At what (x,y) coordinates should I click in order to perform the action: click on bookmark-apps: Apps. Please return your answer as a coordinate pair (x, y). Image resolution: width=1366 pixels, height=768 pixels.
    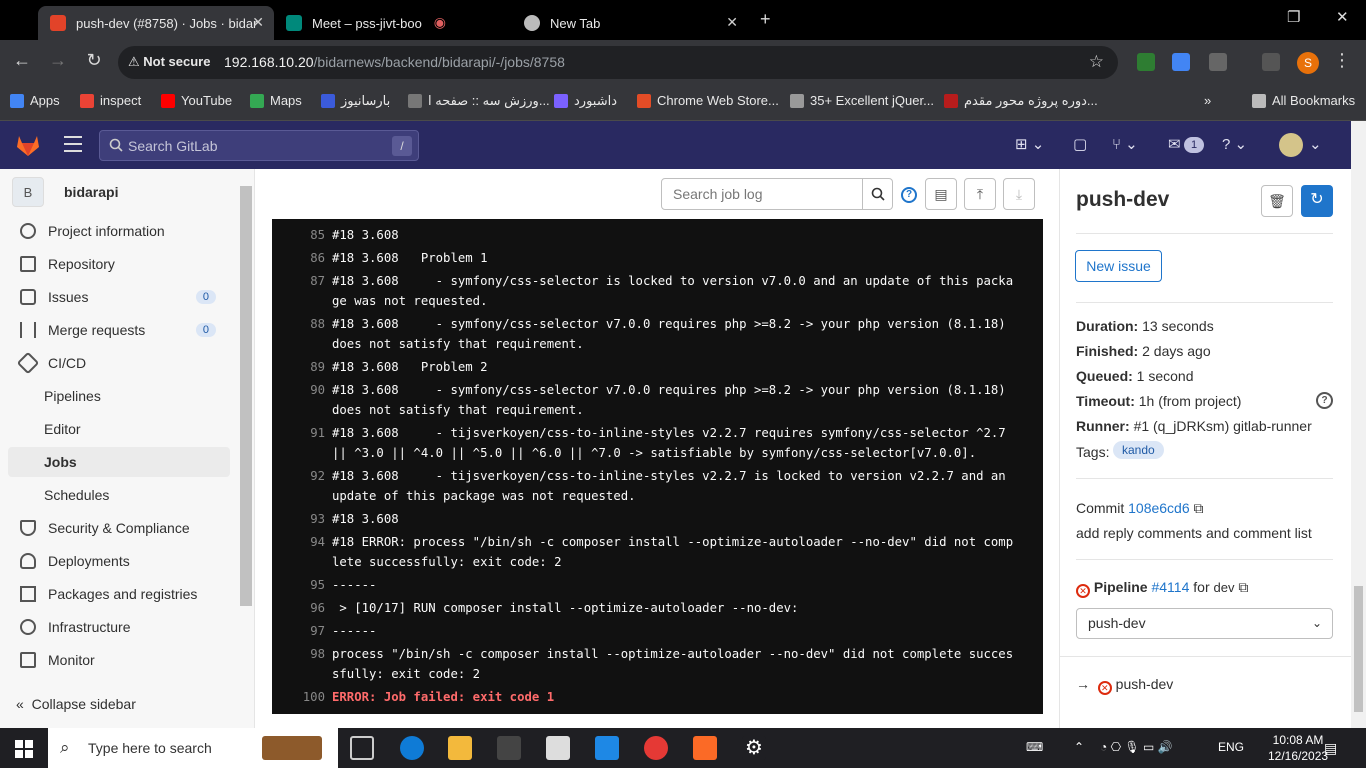
    Looking at the image, I should click on (35, 100).